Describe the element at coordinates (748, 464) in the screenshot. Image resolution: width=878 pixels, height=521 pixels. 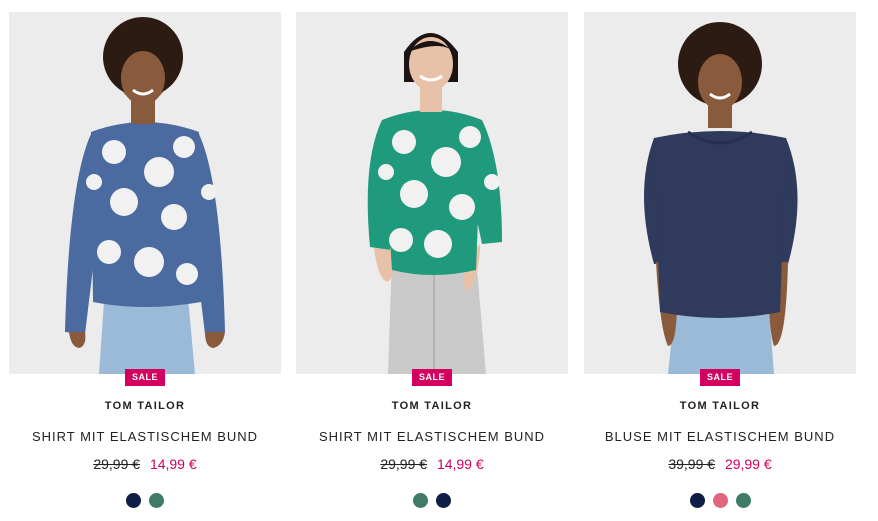
I see `sale-price: 29,99 €` at that location.